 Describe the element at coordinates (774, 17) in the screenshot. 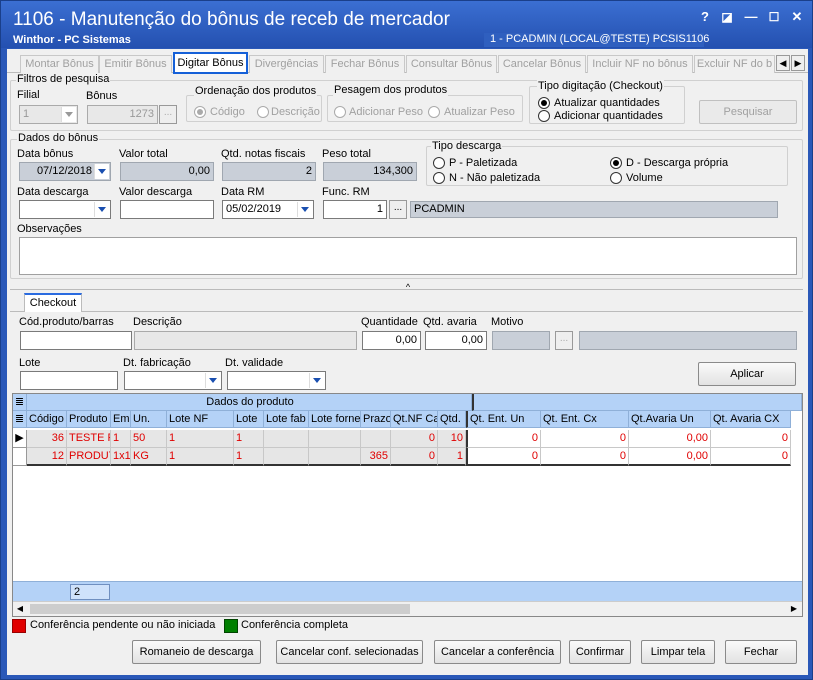

I see `maximize-icon: ☐` at that location.